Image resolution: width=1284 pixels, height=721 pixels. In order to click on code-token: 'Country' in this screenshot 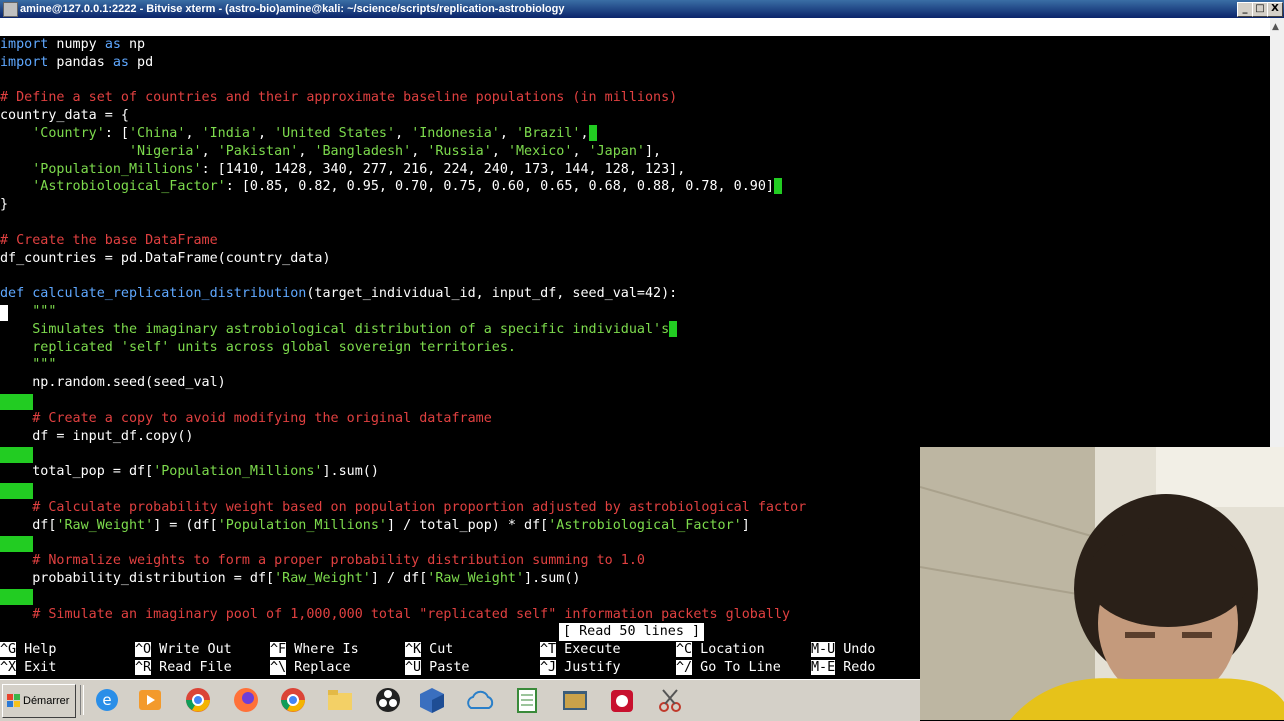, I will do `click(68, 133)`.